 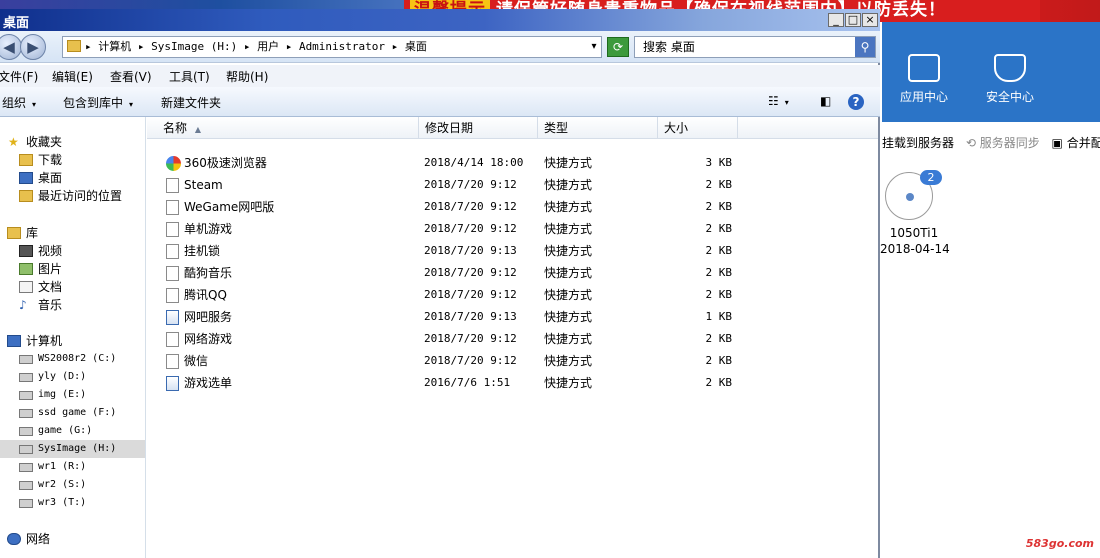 What do you see at coordinates (512, 185) in the screenshot?
I see `file-row: Steam 2018/7/20 9:12 快捷方式 2 KB` at bounding box center [512, 185].